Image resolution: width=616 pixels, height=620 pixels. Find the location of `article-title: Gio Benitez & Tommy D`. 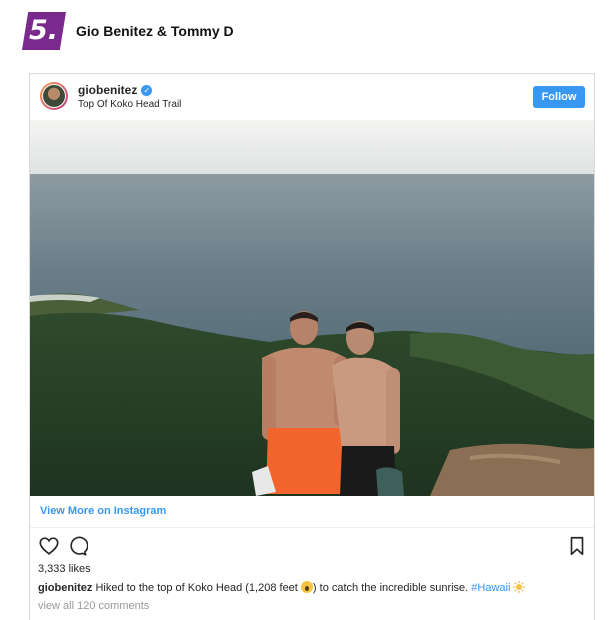

article-title: Gio Benitez & Tommy D is located at coordinates (155, 31).